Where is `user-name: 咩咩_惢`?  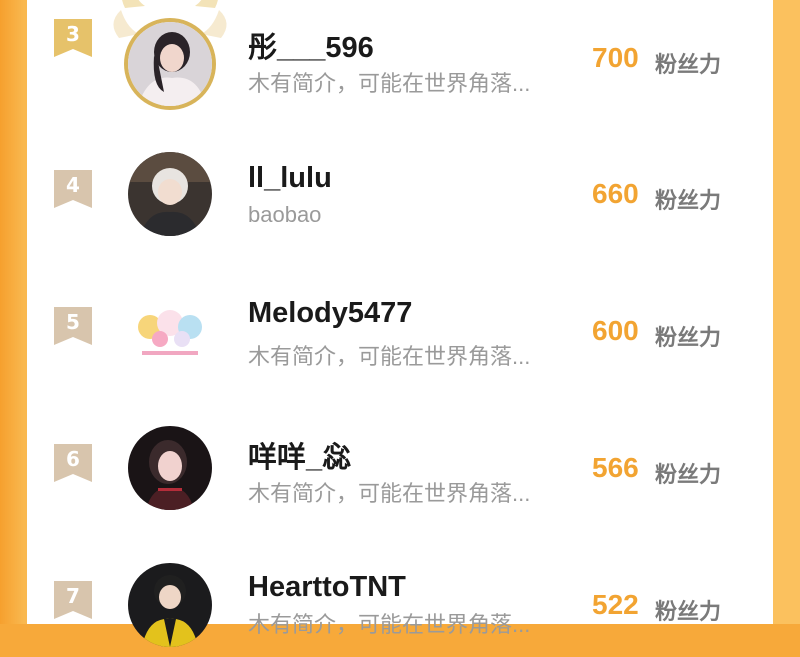 user-name: 咩咩_惢 is located at coordinates (299, 455).